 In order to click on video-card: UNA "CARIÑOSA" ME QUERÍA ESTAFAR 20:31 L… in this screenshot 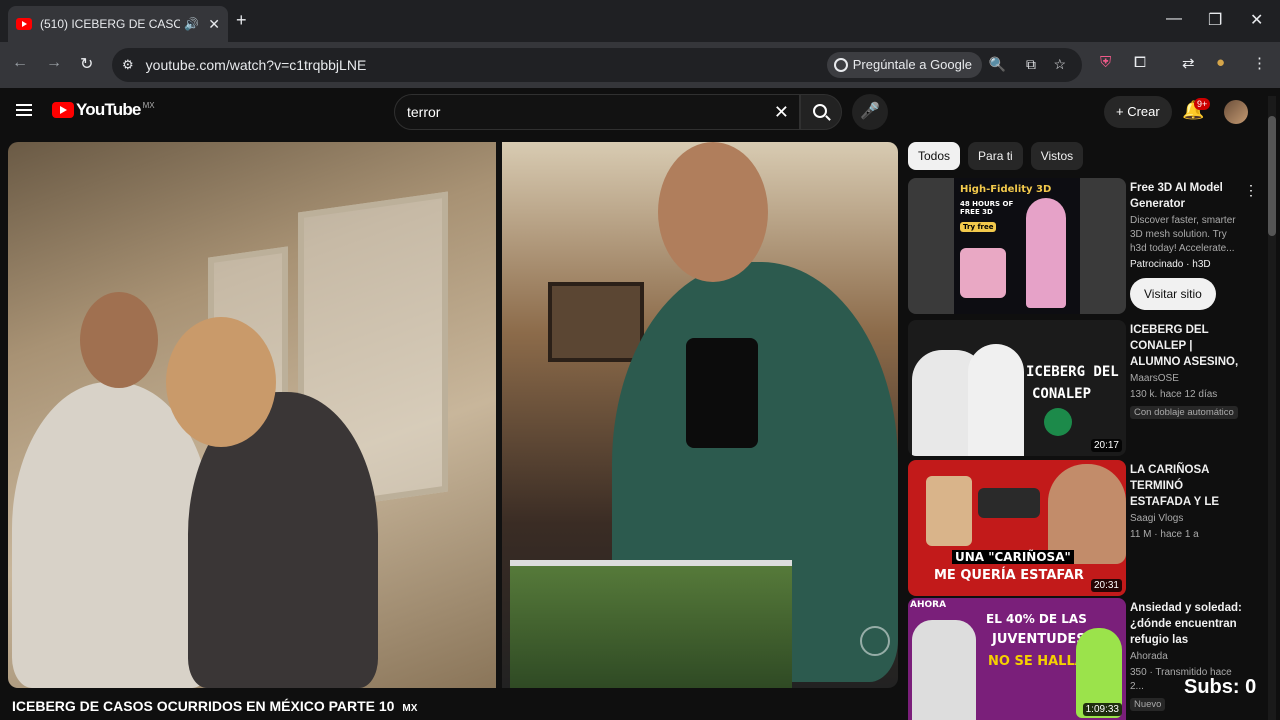, I will do `click(1083, 528)`.